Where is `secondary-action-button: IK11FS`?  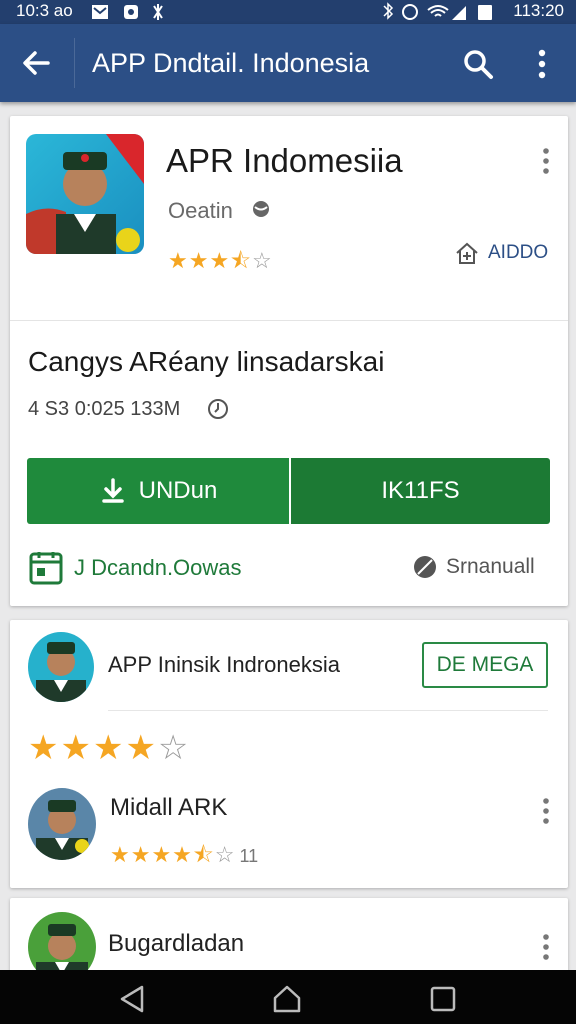 secondary-action-button: IK11FS is located at coordinates (420, 491).